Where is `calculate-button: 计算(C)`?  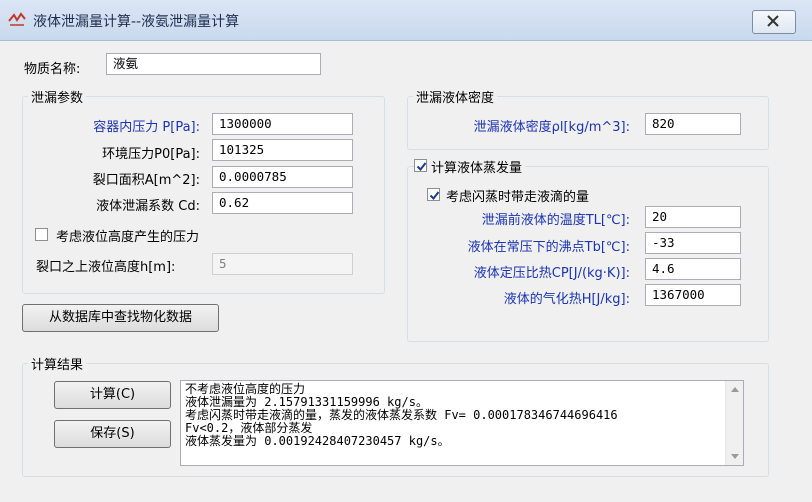
calculate-button: 计算(C) is located at coordinates (112, 395).